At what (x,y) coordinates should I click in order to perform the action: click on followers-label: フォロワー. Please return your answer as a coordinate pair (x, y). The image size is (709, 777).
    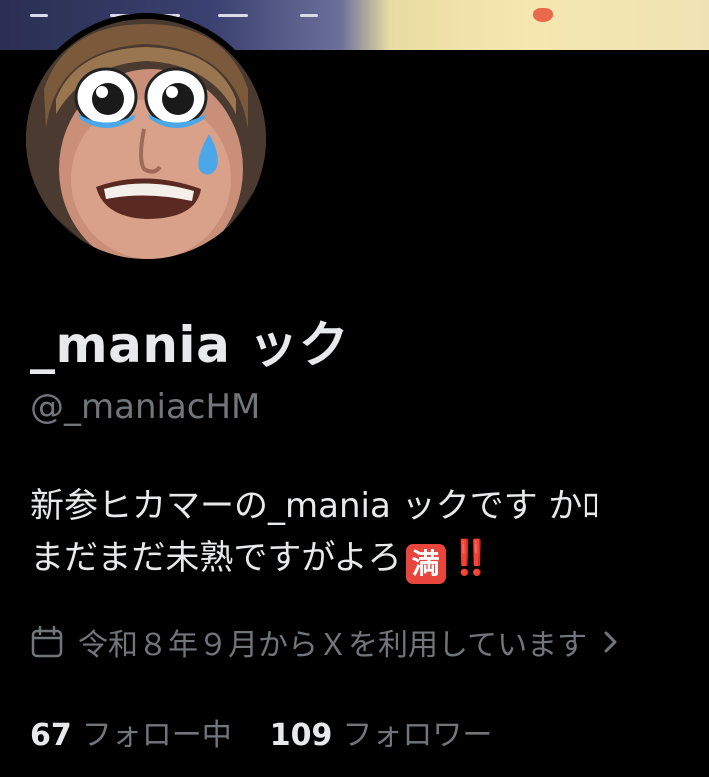
    Looking at the image, I should click on (417, 735).